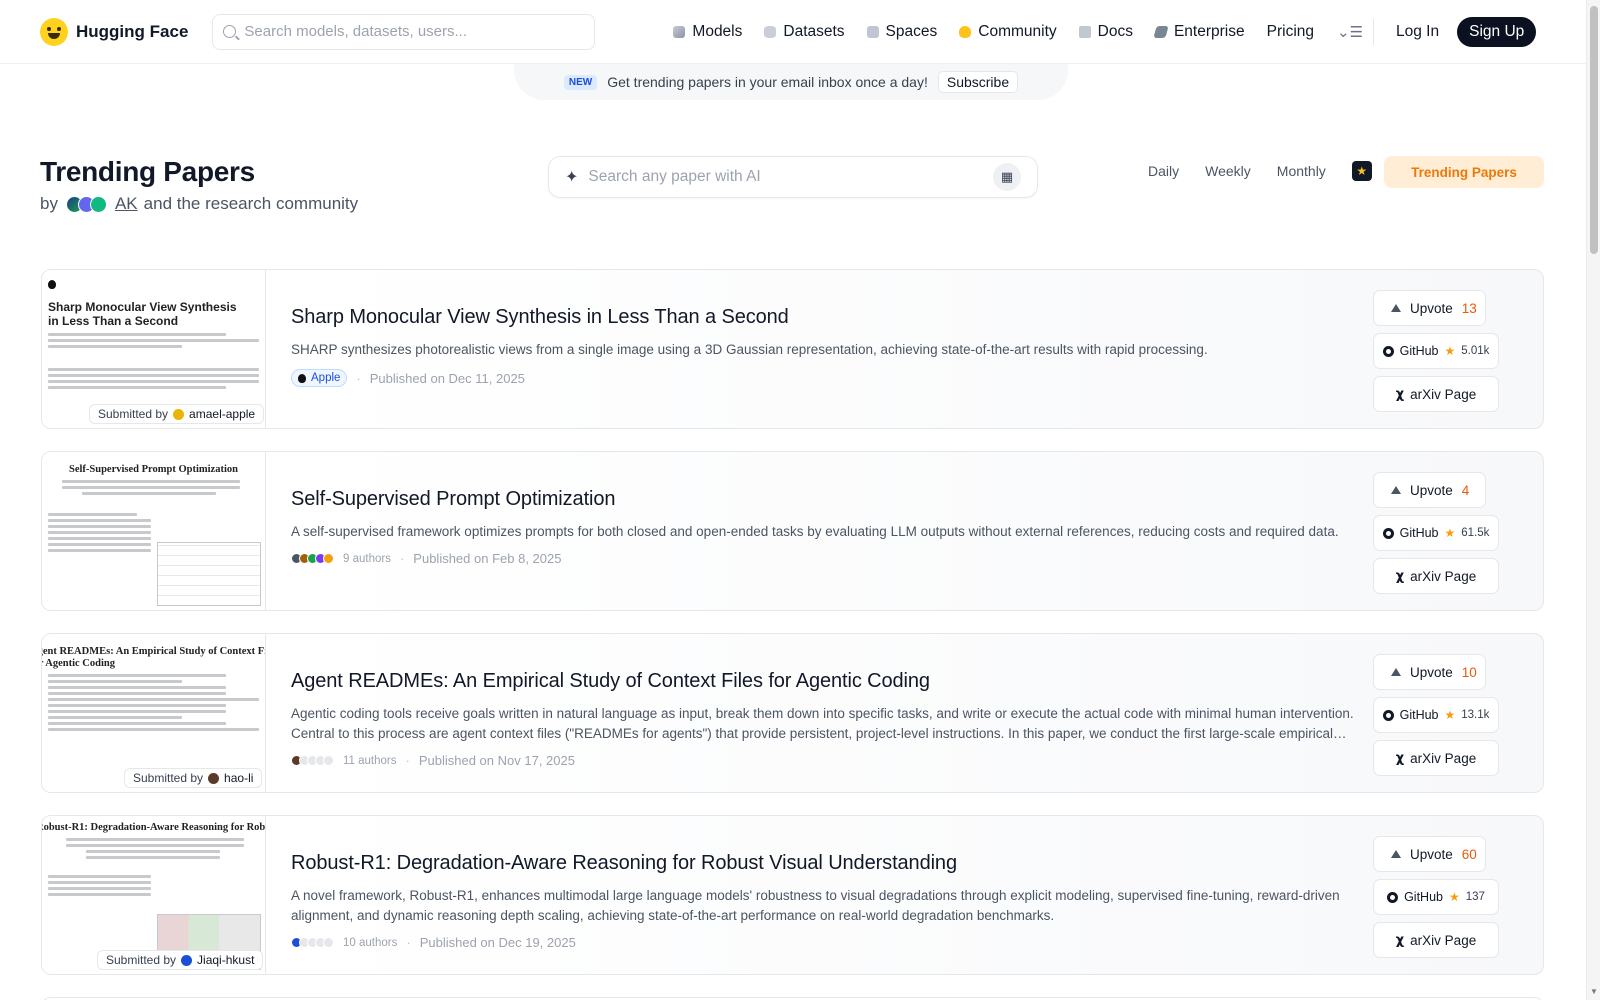 The width and height of the screenshot is (1600, 1000). What do you see at coordinates (1593, 500) in the screenshot?
I see `page-scrollbar: ▼` at bounding box center [1593, 500].